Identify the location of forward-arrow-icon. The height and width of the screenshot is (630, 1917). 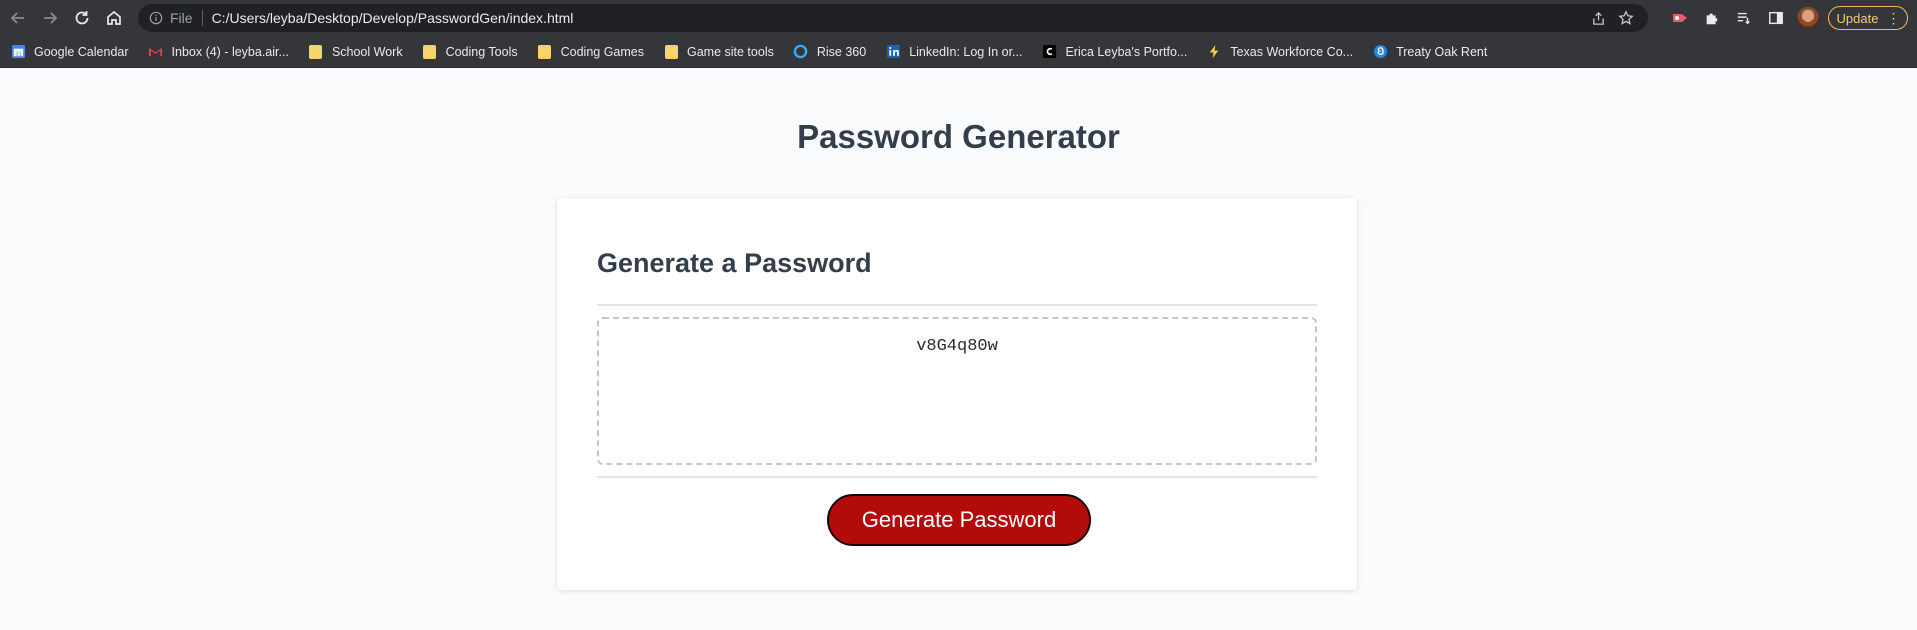
(51, 18).